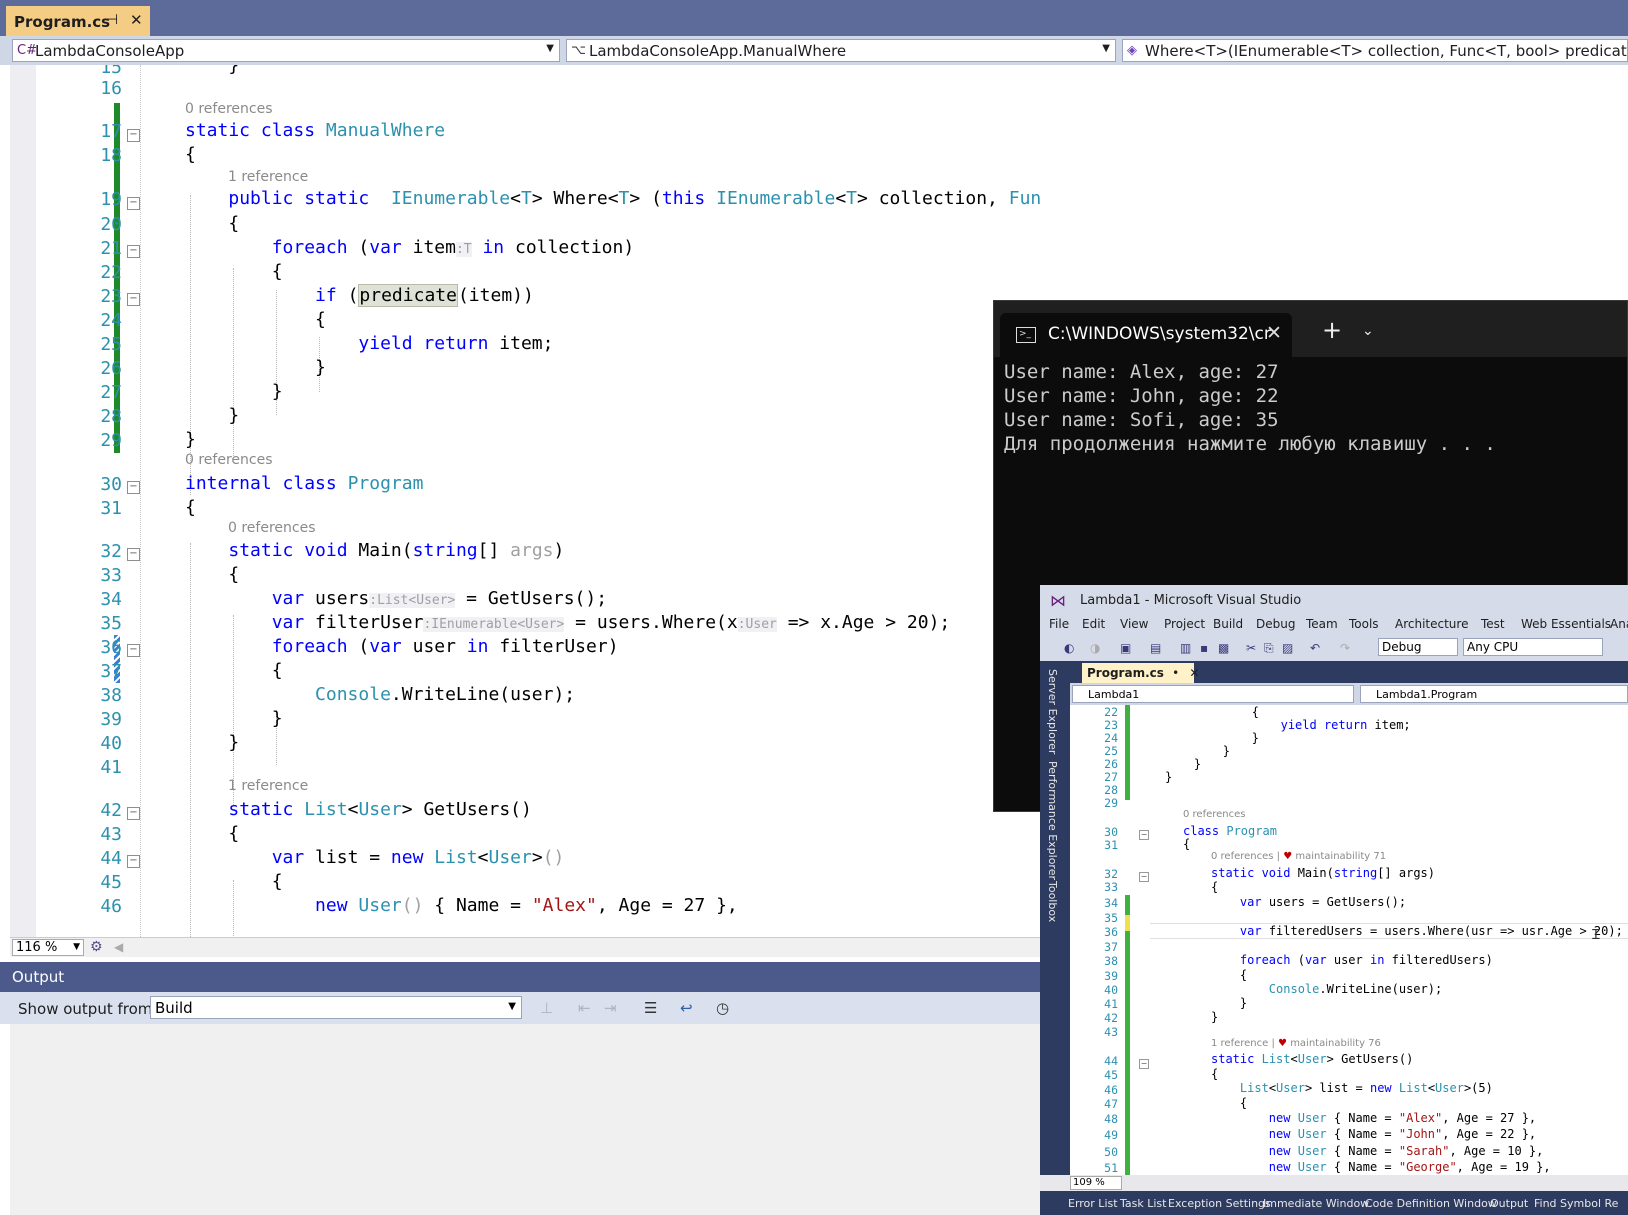  I want to click on exception-settings-tab: Exception Settings, so click(1219, 1203).